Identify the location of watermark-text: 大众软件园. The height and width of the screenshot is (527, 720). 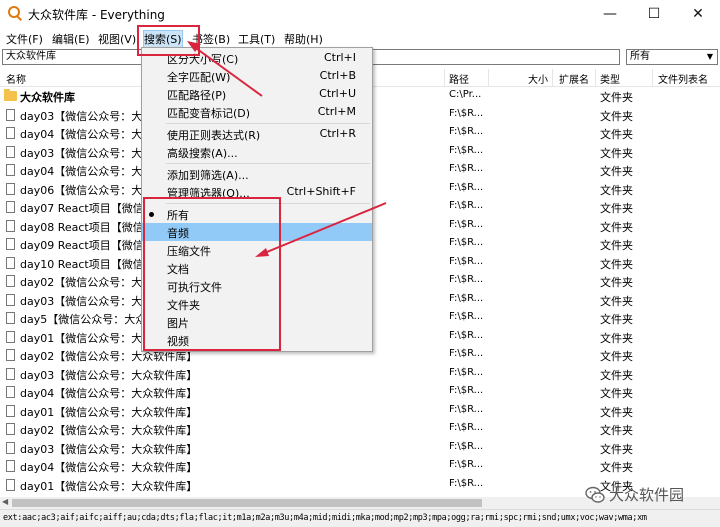
(647, 495).